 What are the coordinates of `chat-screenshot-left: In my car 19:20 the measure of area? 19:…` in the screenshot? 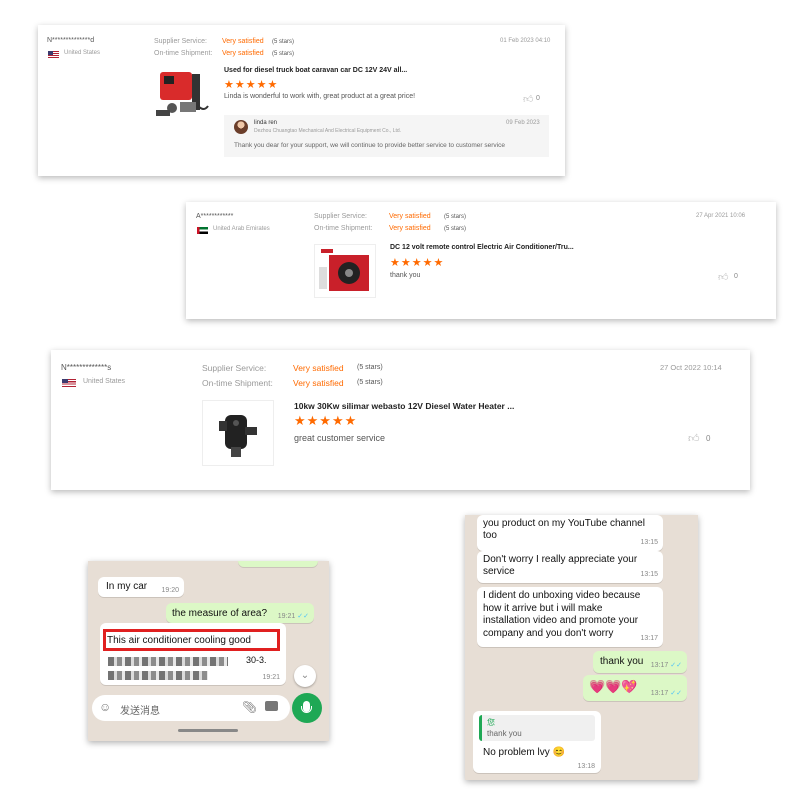 It's located at (208, 651).